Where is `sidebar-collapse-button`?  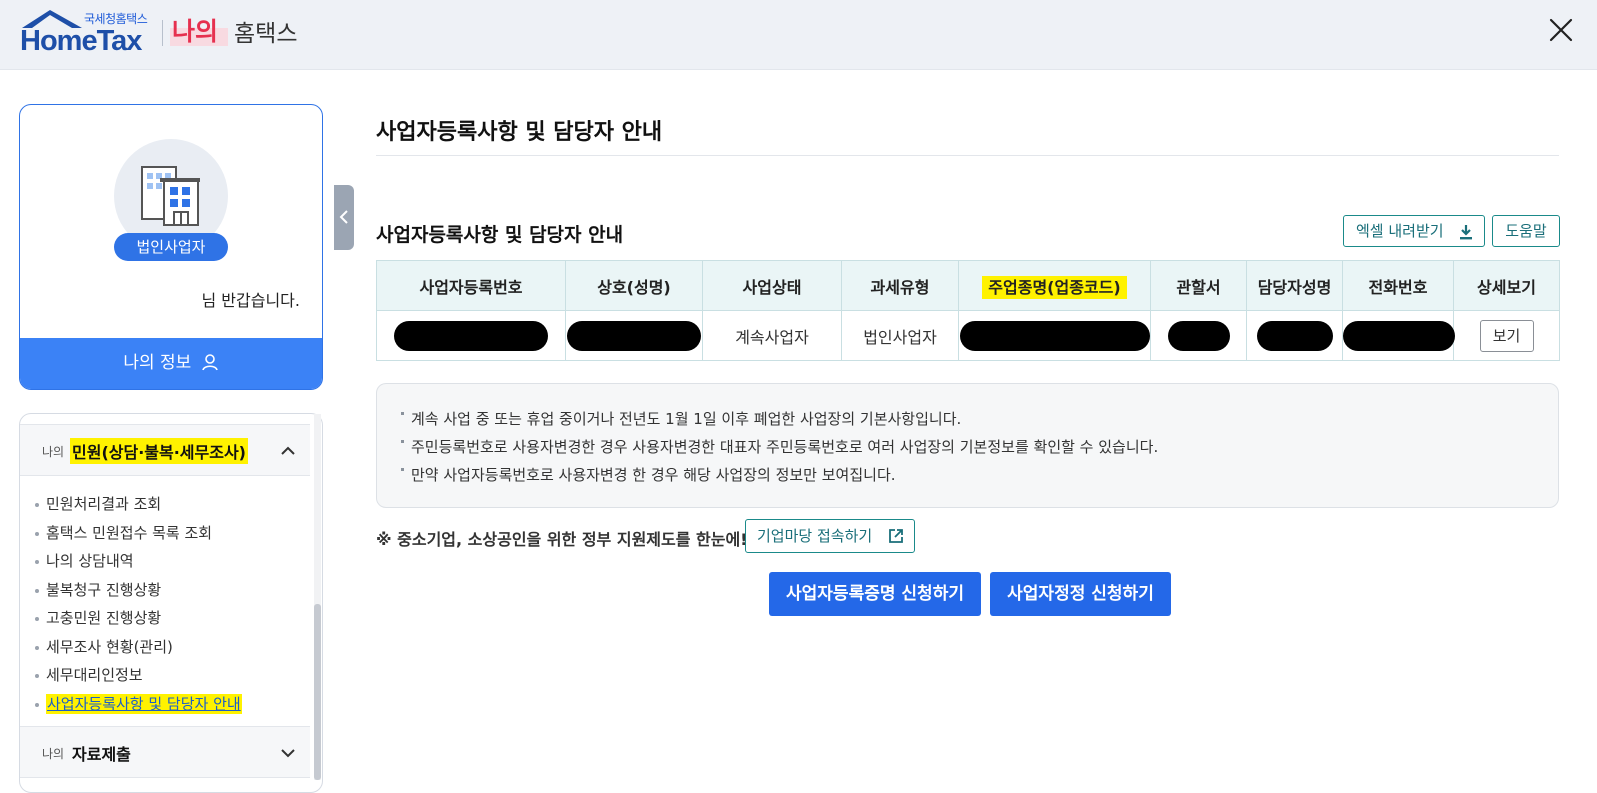 sidebar-collapse-button is located at coordinates (344, 217).